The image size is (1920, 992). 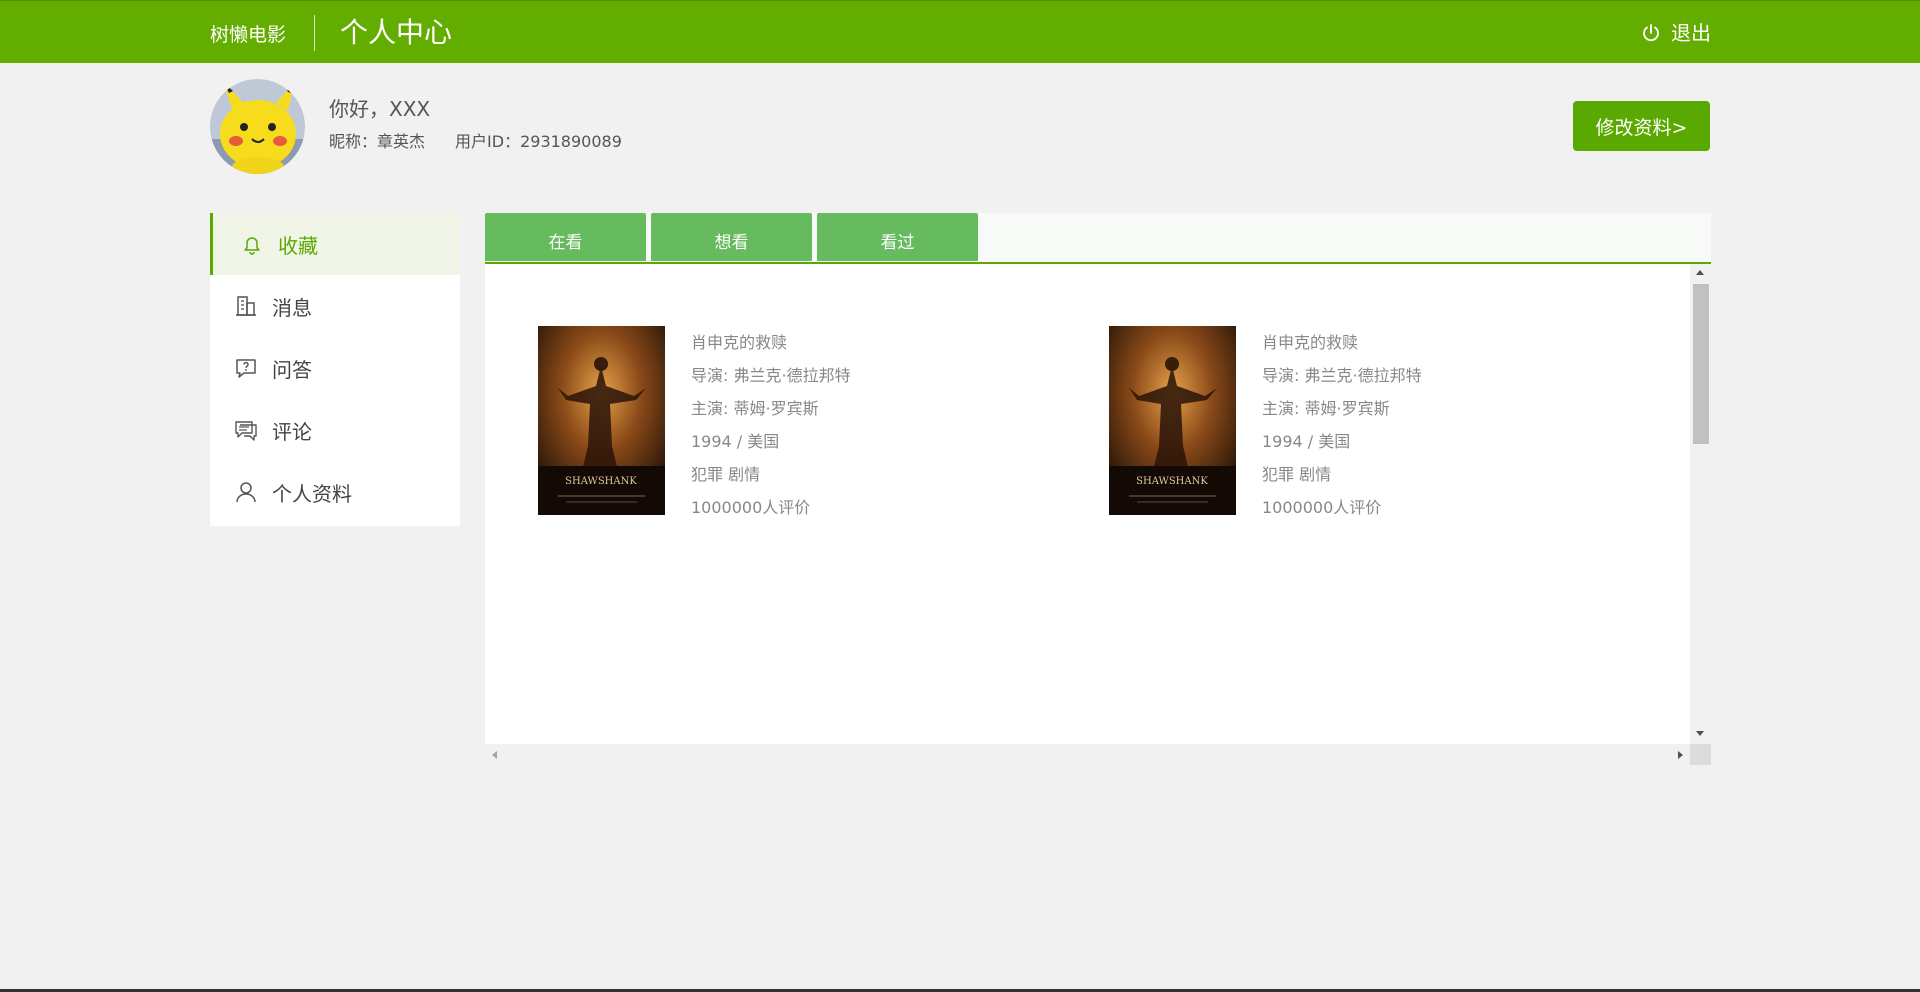 What do you see at coordinates (246, 492) in the screenshot?
I see `user-icon` at bounding box center [246, 492].